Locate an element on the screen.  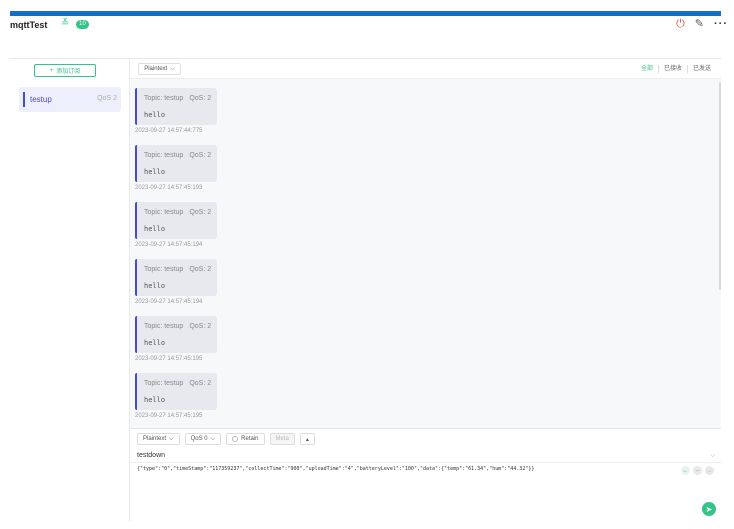
history-forward-icon: → is located at coordinates (709, 470).